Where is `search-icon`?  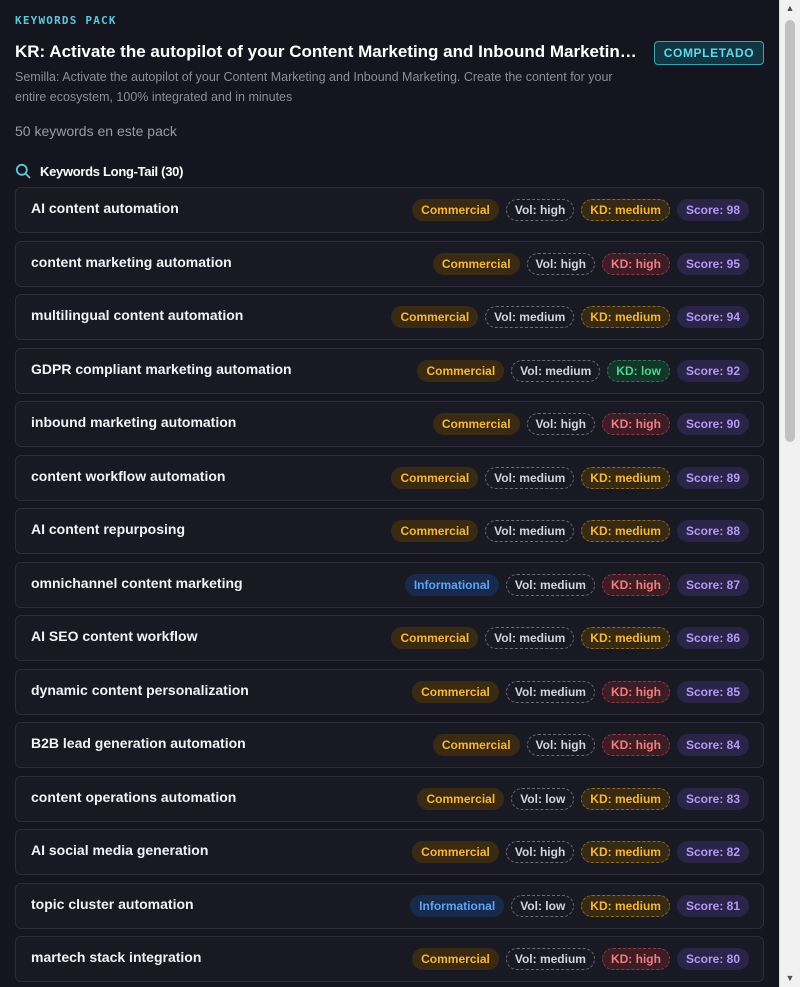
search-icon is located at coordinates (23, 171).